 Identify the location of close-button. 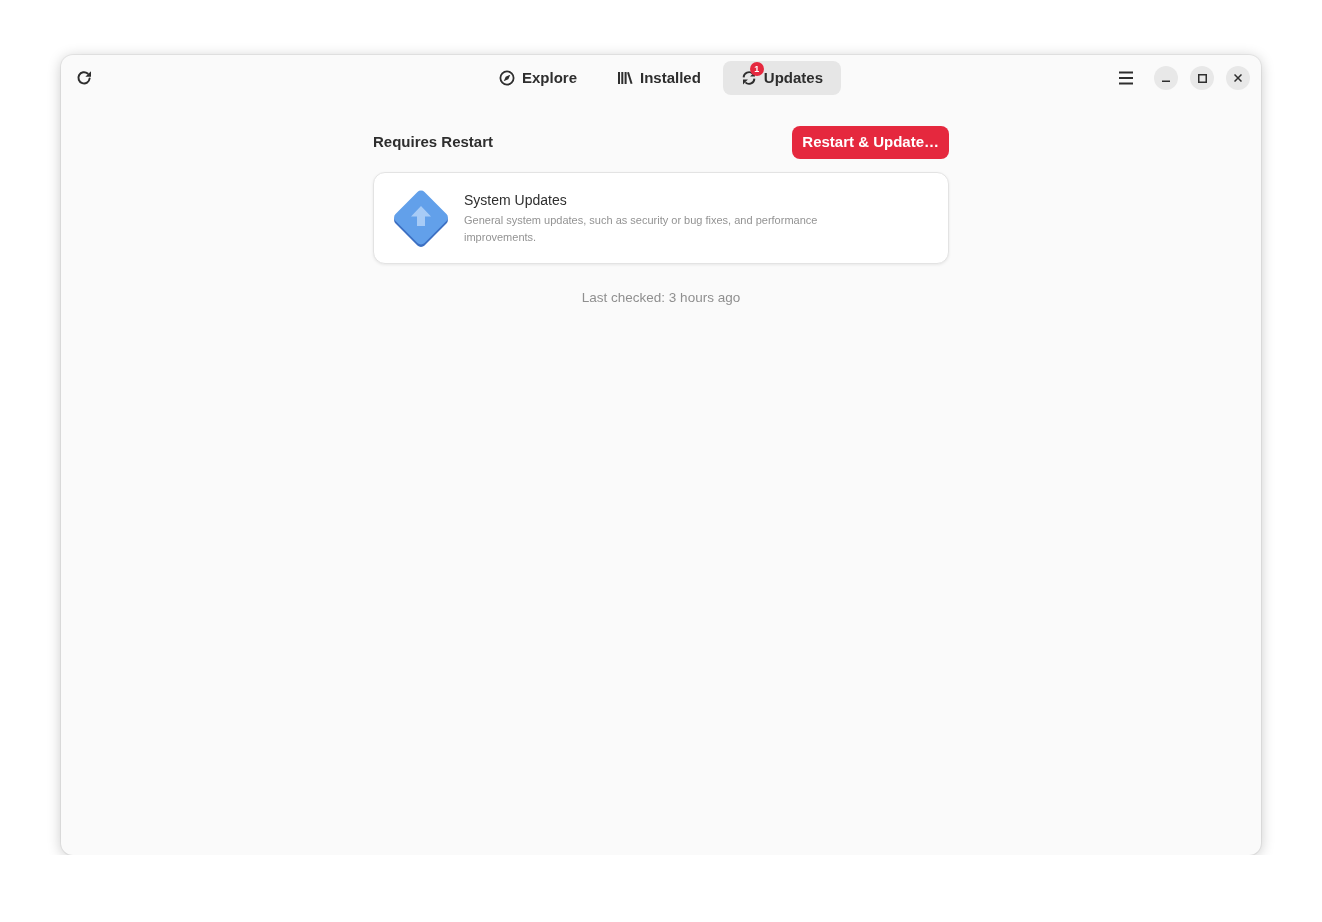
(1238, 78).